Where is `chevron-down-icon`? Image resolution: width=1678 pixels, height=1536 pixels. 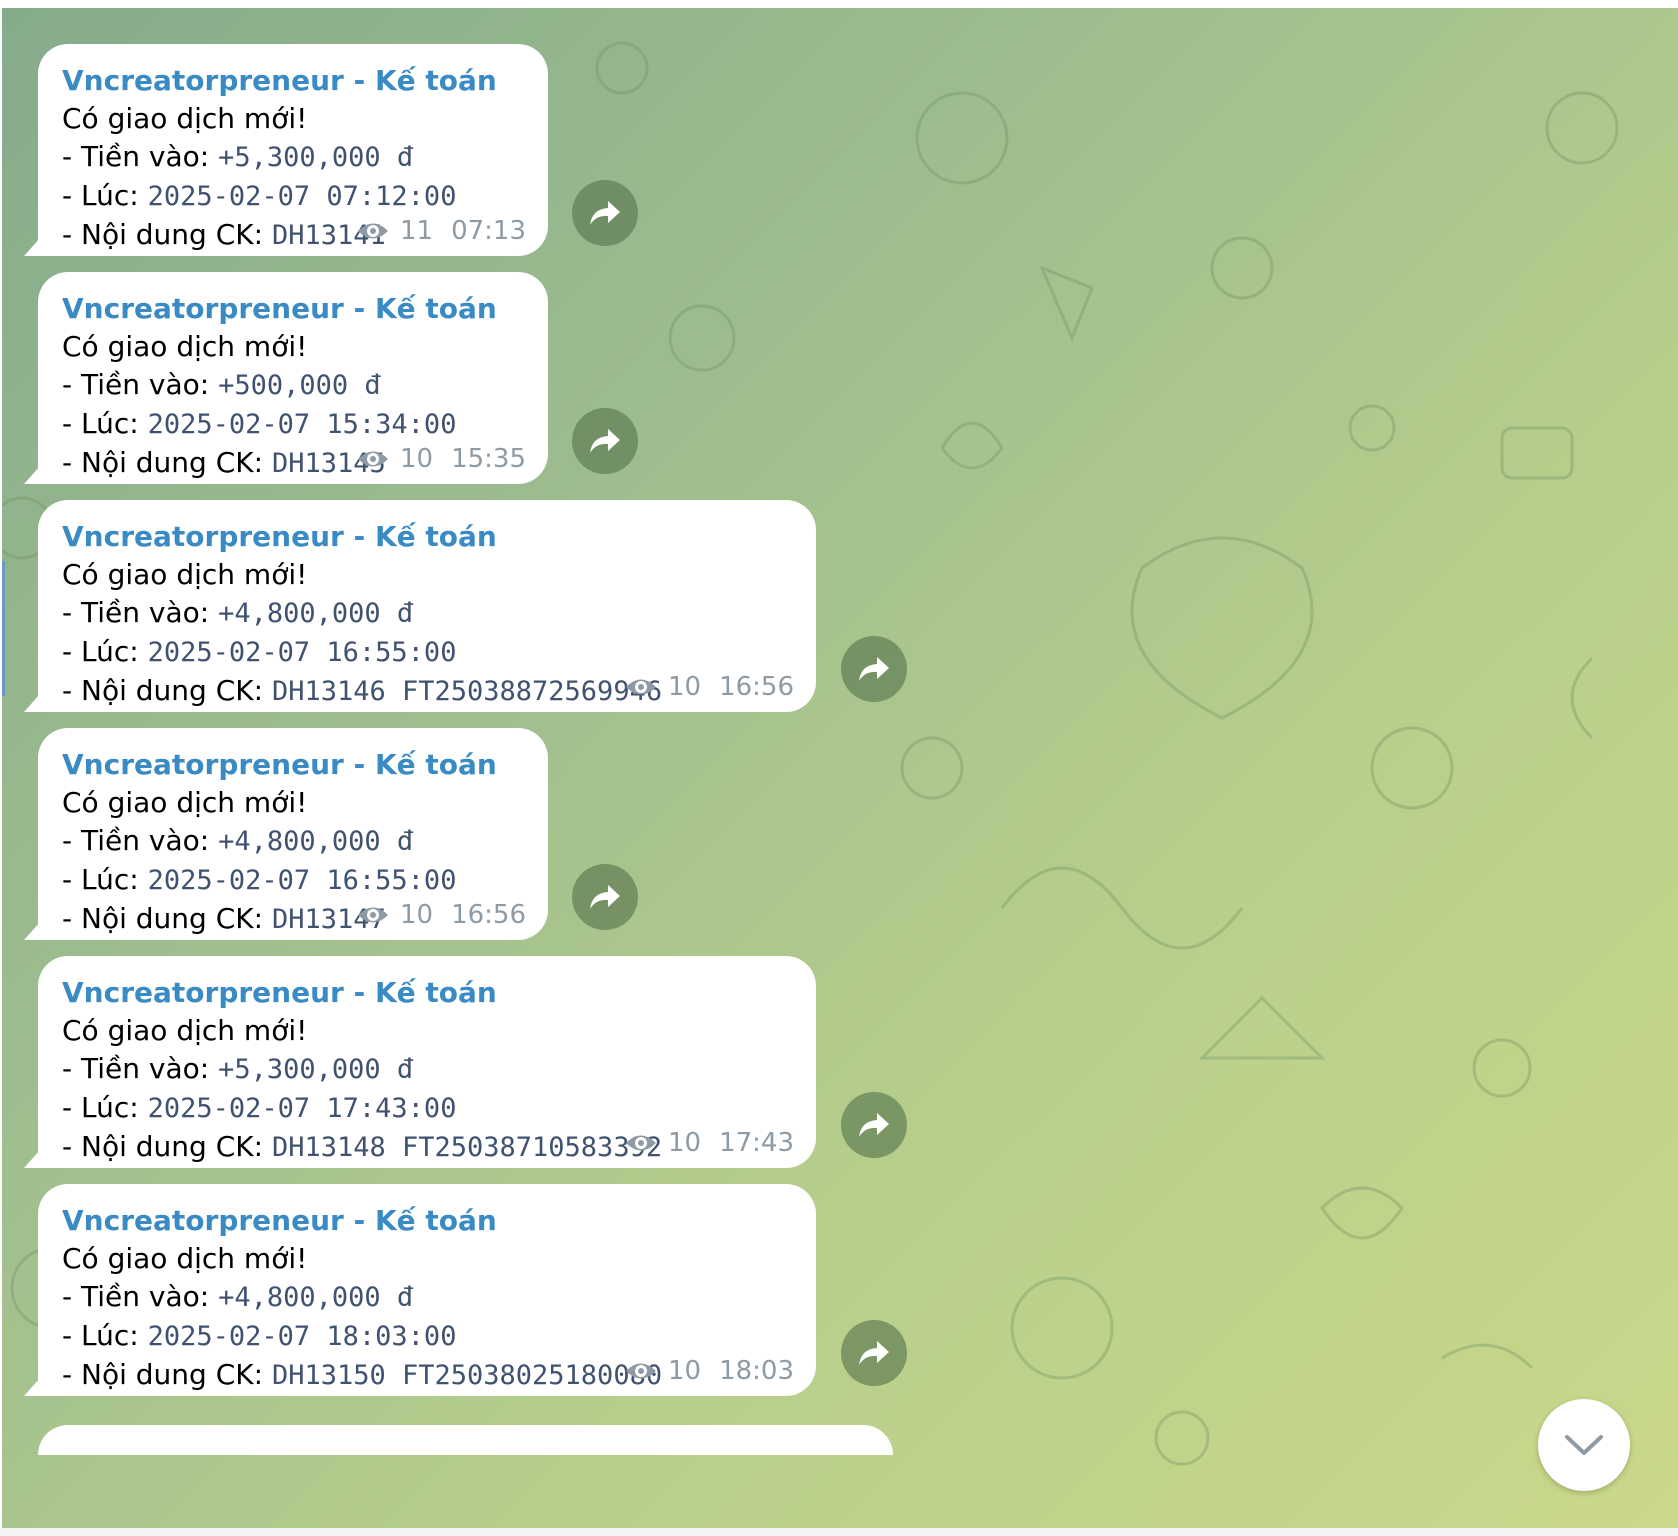
chevron-down-icon is located at coordinates (1584, 1445).